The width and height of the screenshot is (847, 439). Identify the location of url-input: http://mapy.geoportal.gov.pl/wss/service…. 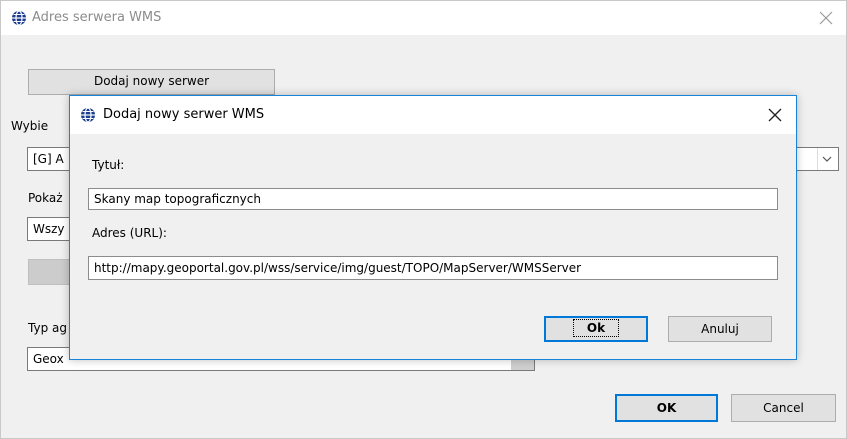
(433, 268).